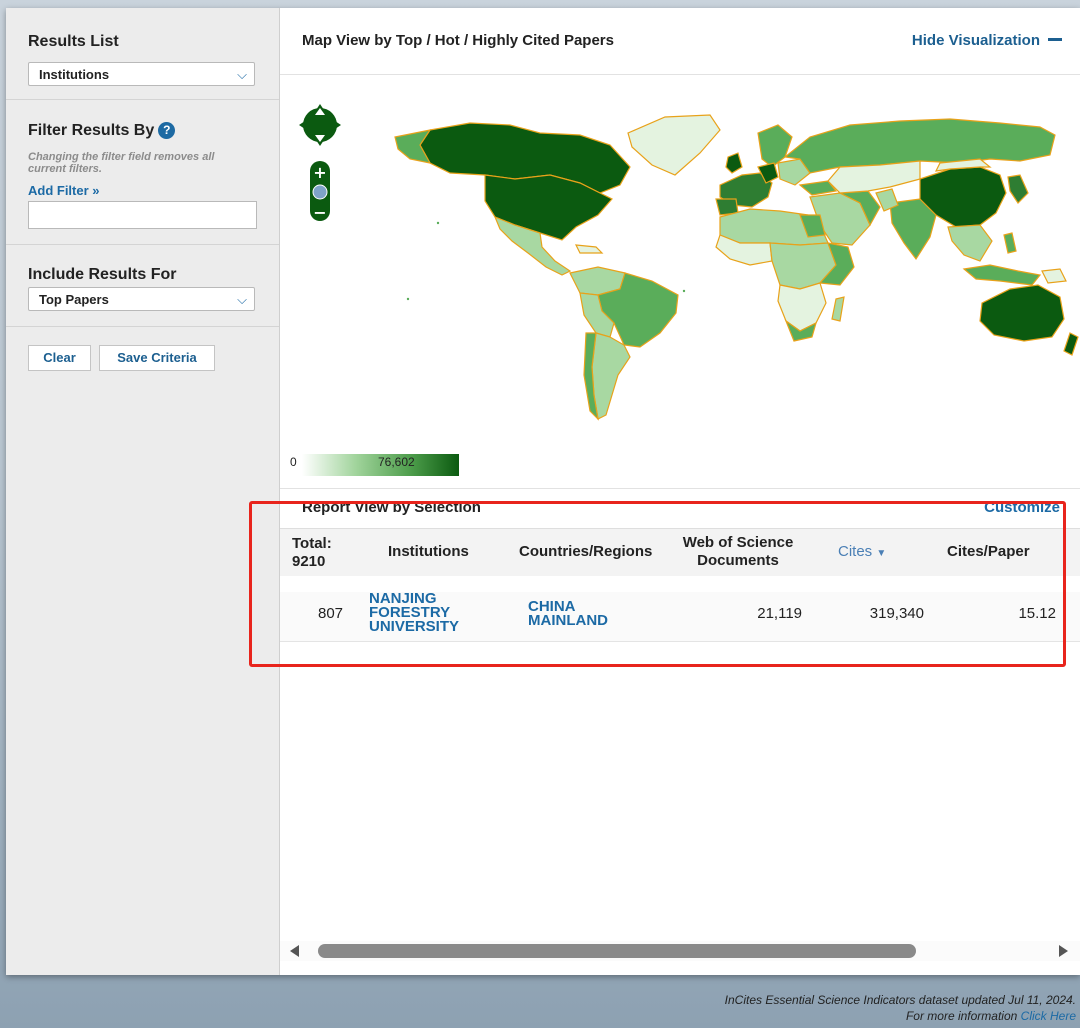 The image size is (1080, 1028). I want to click on southern-africa-region, so click(802, 307).